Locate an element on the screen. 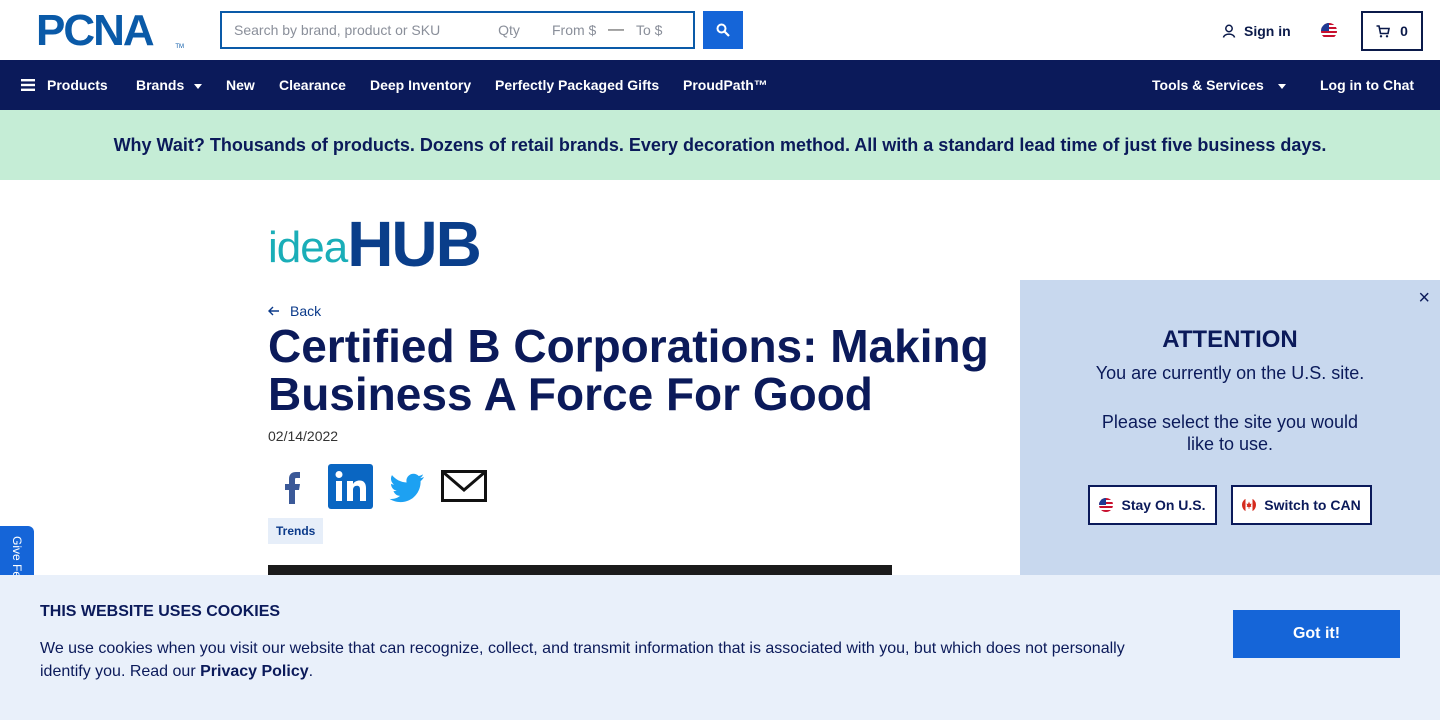 The width and height of the screenshot is (1440, 720). pcna-logo: PCNA TM is located at coordinates (110, 31).